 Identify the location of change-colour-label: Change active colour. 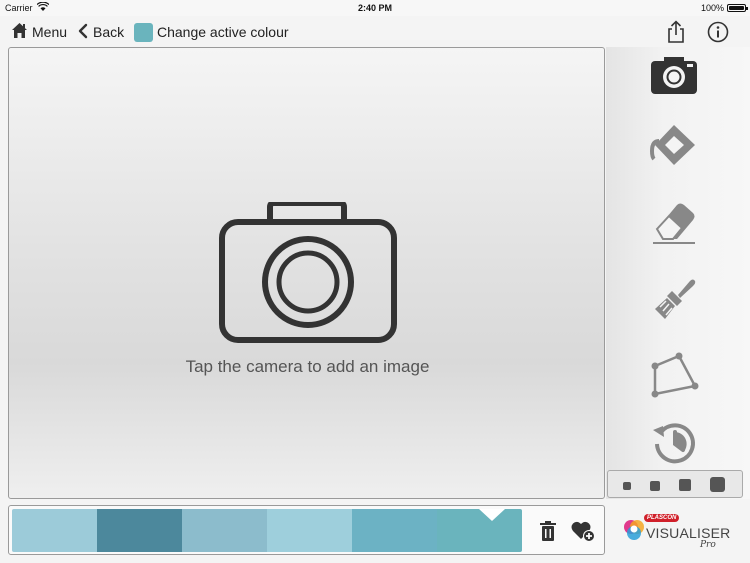
(223, 32).